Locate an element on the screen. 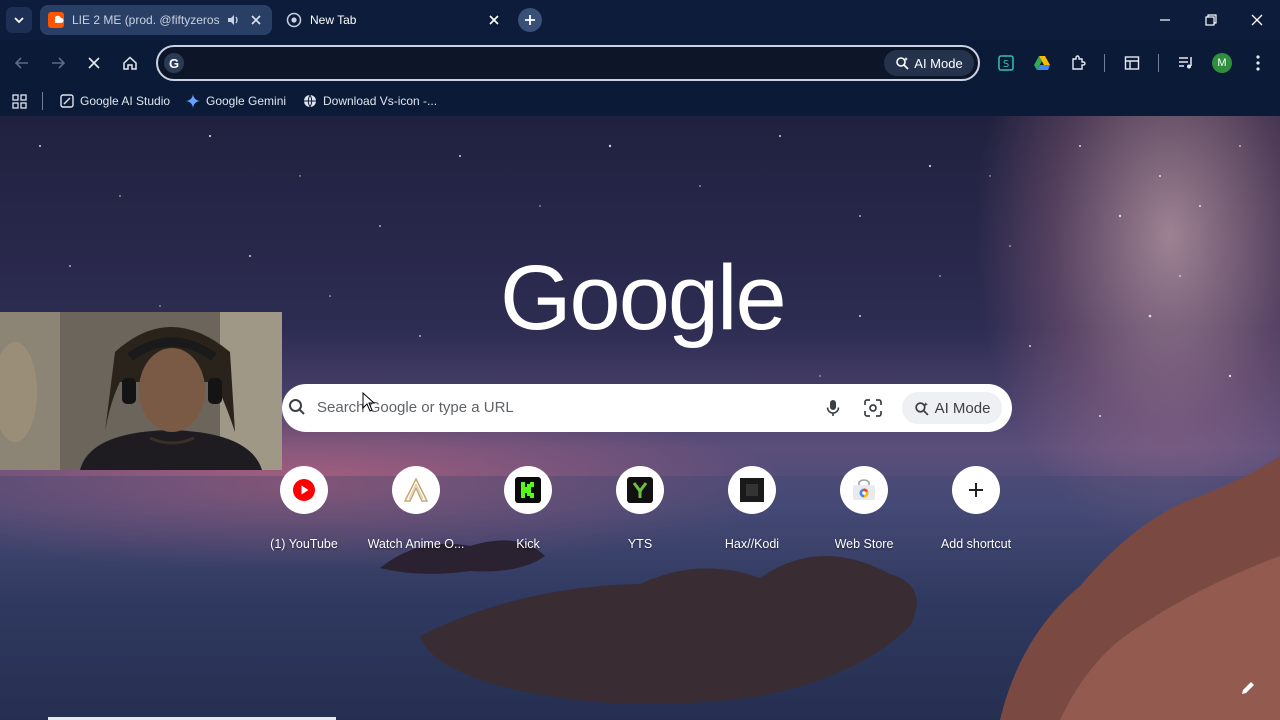 The width and height of the screenshot is (1280, 720). new-tab-button is located at coordinates (530, 20).